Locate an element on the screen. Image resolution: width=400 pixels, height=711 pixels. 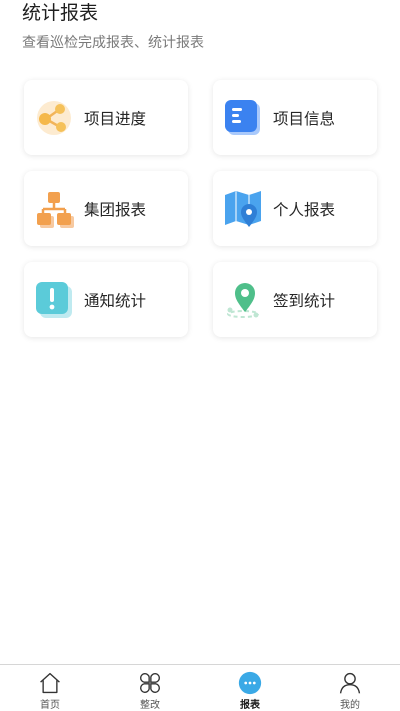
page-subtitle: 查看巡检完成报表、统计报表 is located at coordinates (113, 43).